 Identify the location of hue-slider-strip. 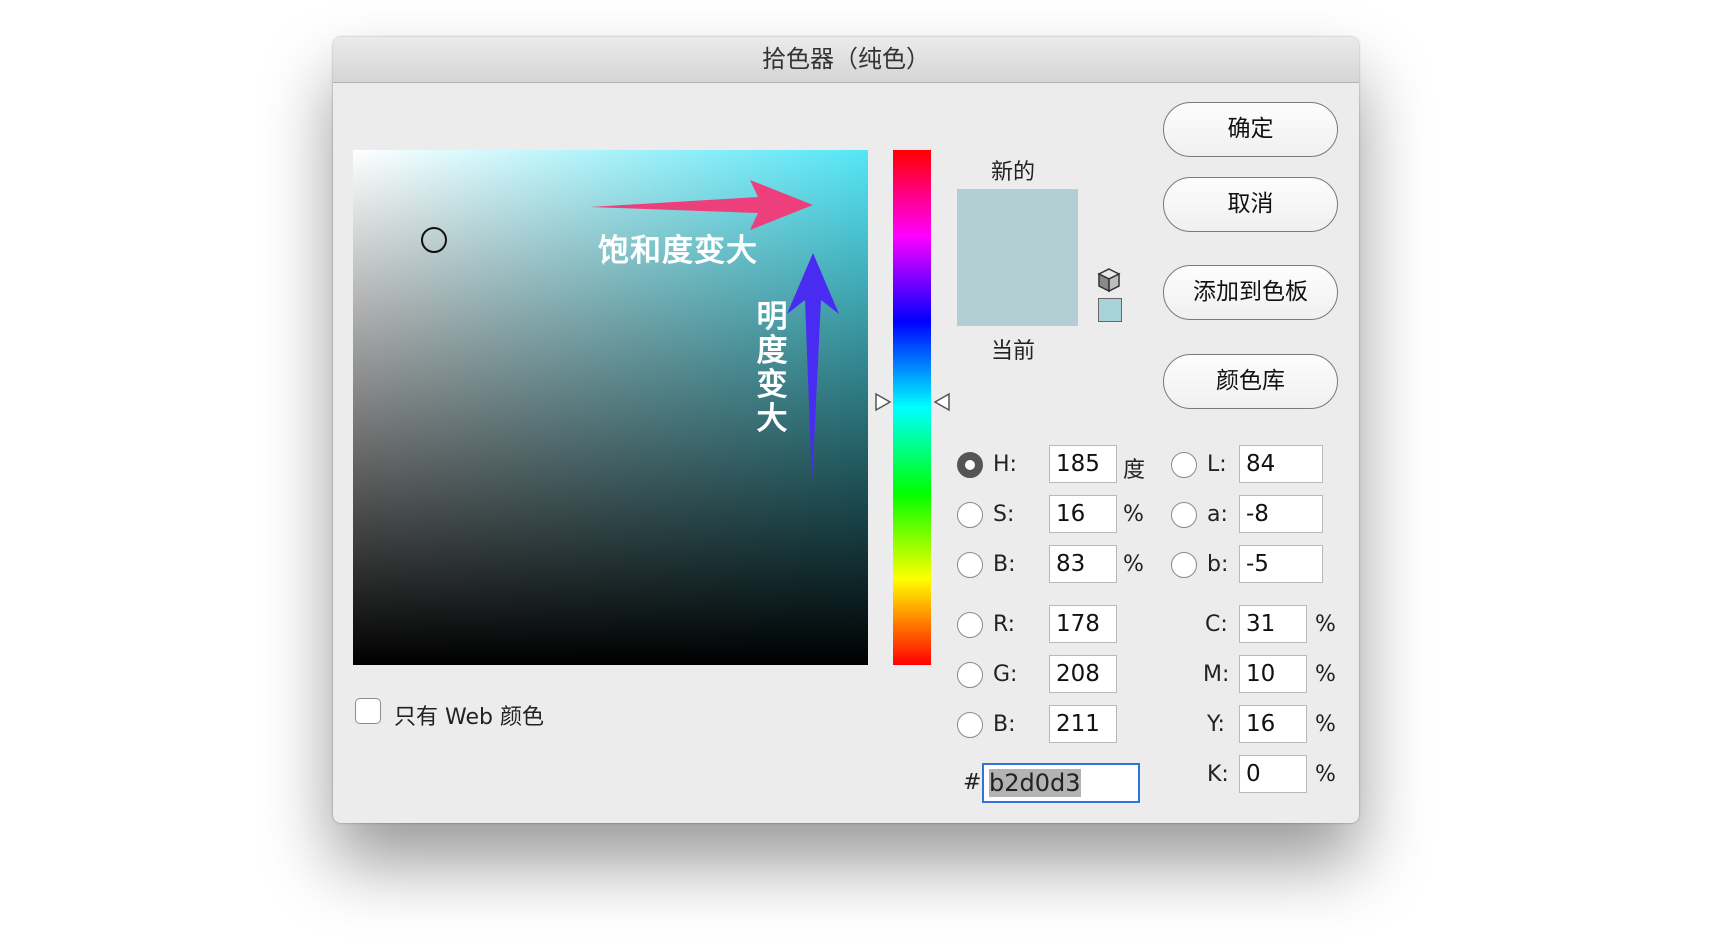
(912, 407).